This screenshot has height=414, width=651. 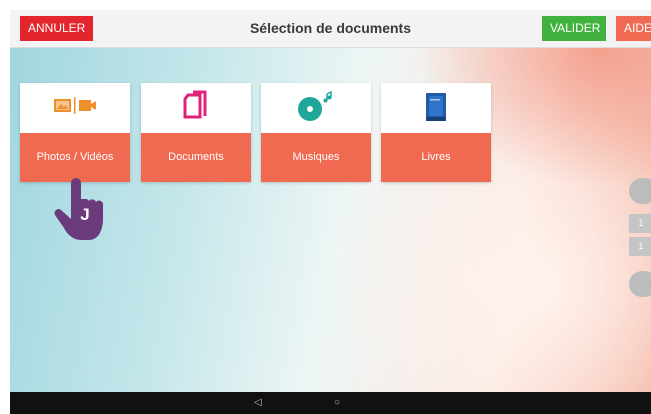 I want to click on pointer-letter: J, so click(x=84, y=214).